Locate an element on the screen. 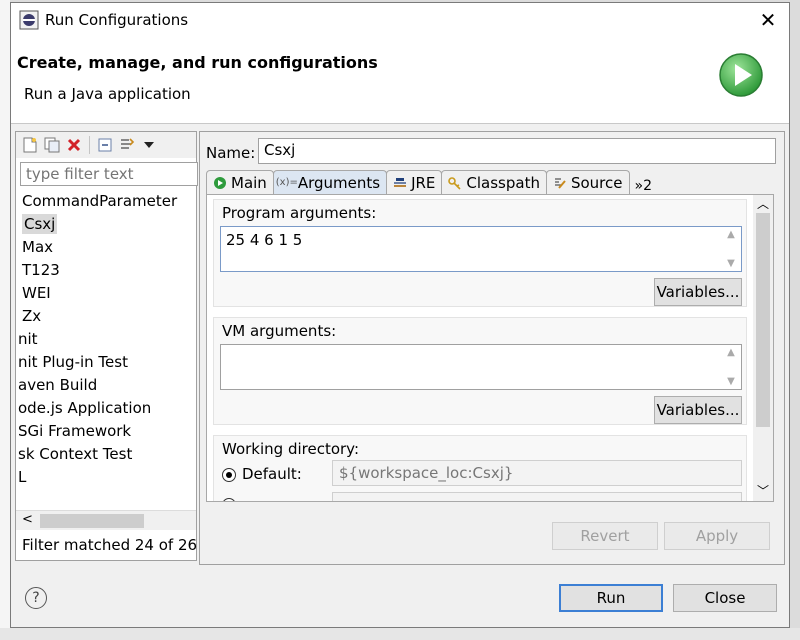  help-icon: ? is located at coordinates (36, 598).